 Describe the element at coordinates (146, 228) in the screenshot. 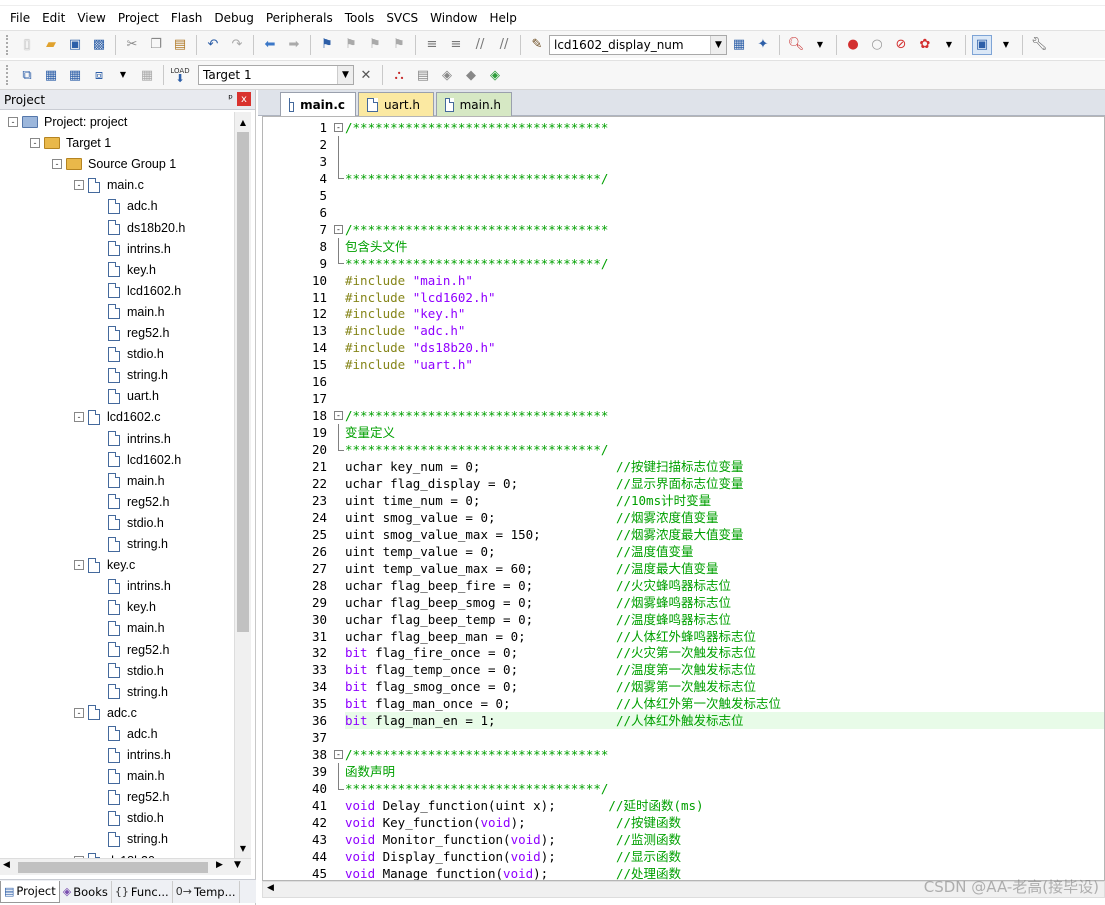

I see `tree-item: ds18b20.h` at that location.